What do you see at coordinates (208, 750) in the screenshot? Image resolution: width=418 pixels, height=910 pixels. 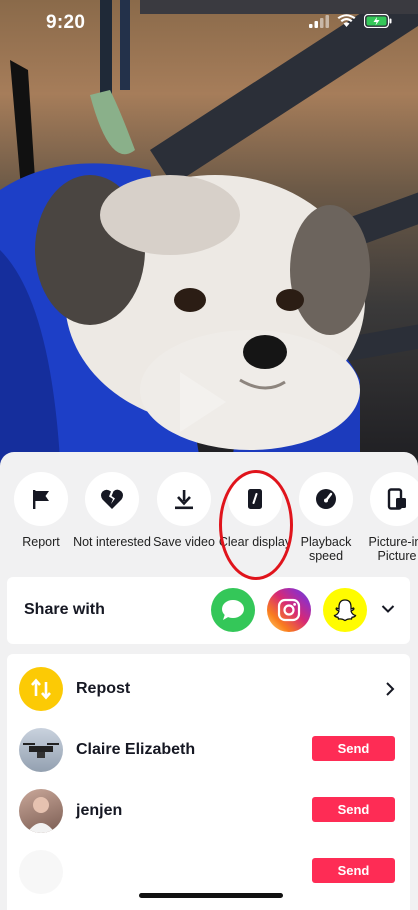 I see `contact-row: Claire Elizabeth Send` at bounding box center [208, 750].